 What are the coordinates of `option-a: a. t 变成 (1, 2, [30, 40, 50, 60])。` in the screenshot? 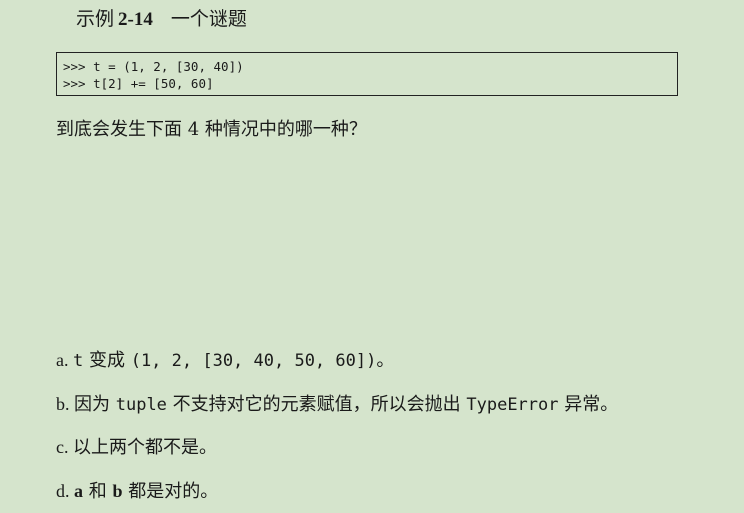 It's located at (225, 360).